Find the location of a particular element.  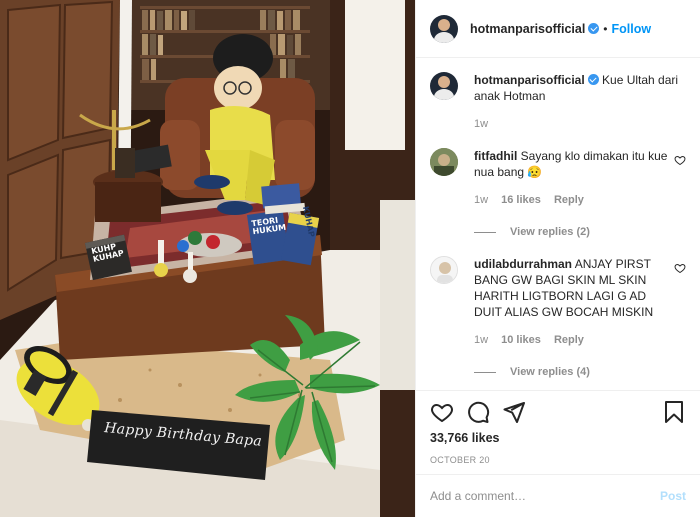

likes-count: 33,766 likes is located at coordinates (558, 438).